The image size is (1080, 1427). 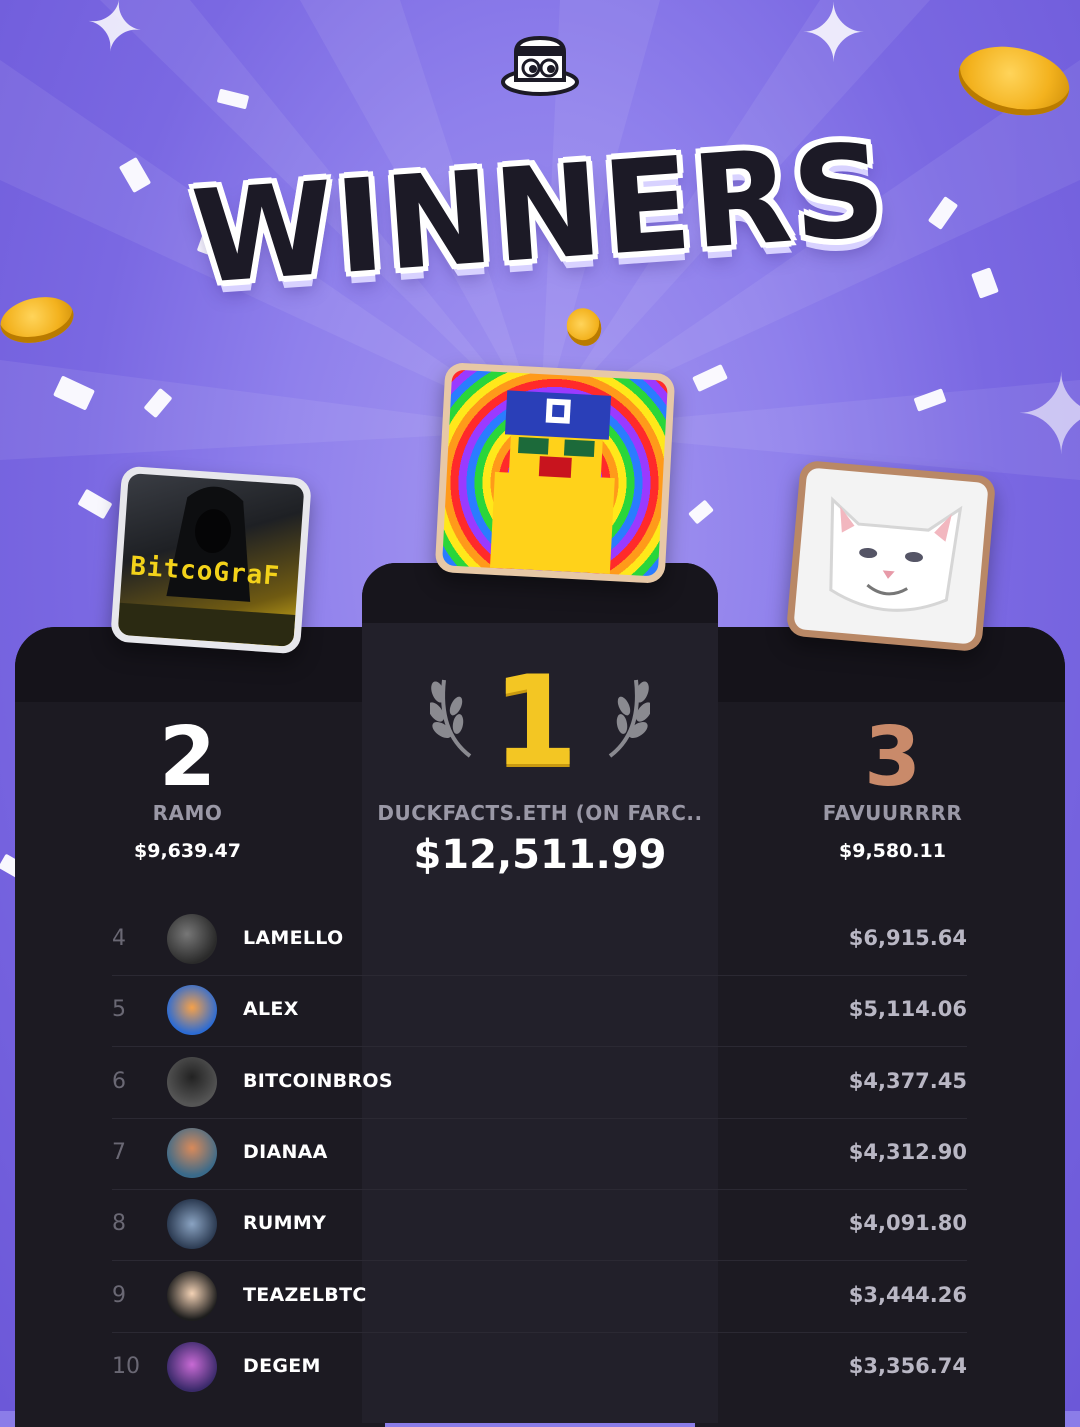 I want to click on winner-name-second: RAMO, so click(x=187, y=813).